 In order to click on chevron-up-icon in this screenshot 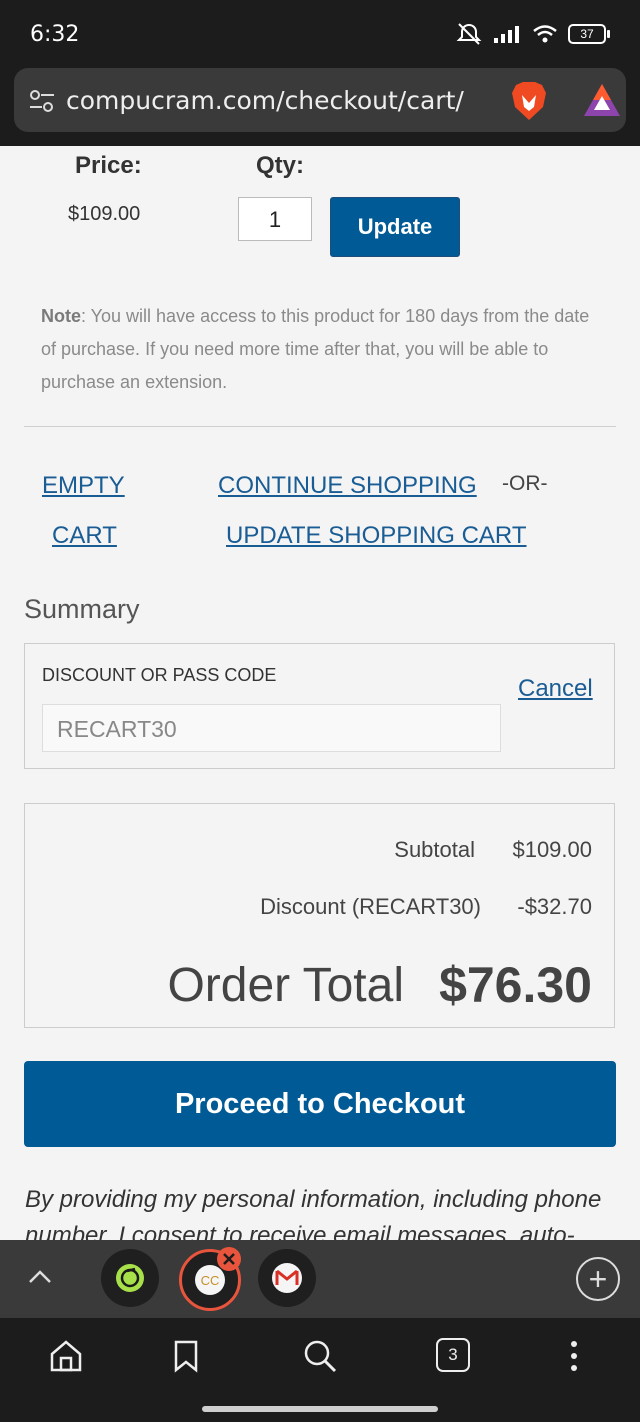, I will do `click(40, 1276)`.